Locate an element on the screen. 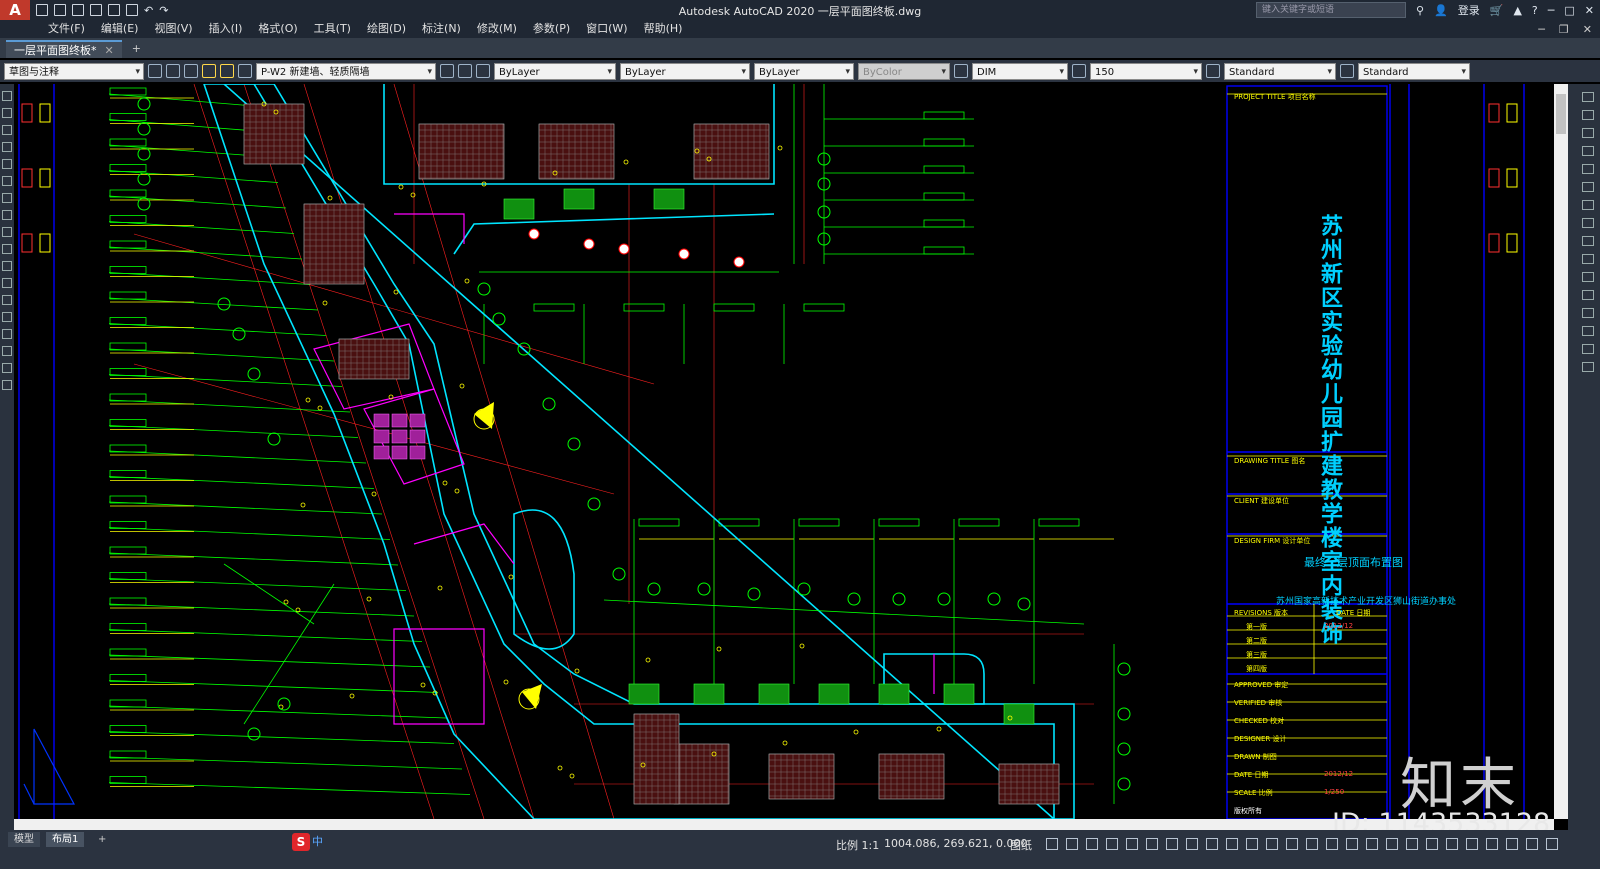 Image resolution: width=1600 pixels, height=869 pixels. layer-properties-icon is located at coordinates (191, 71).